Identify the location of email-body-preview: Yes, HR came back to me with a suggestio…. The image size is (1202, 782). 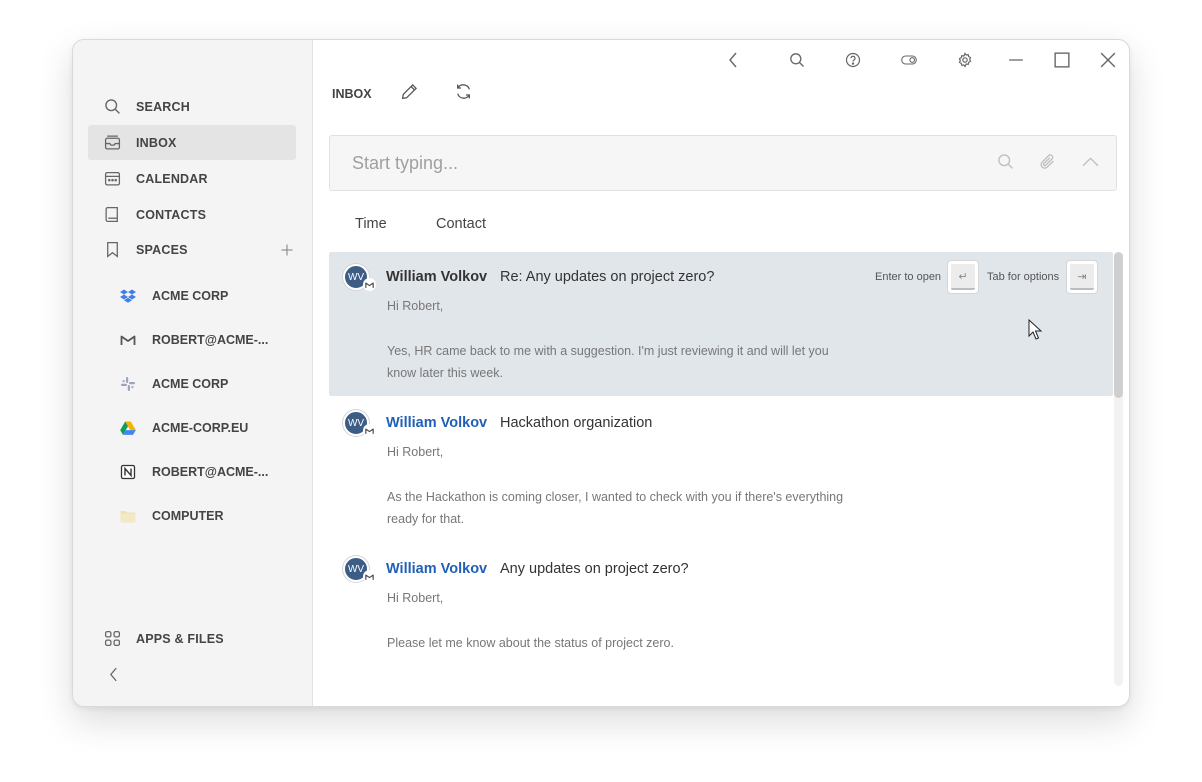
(608, 362).